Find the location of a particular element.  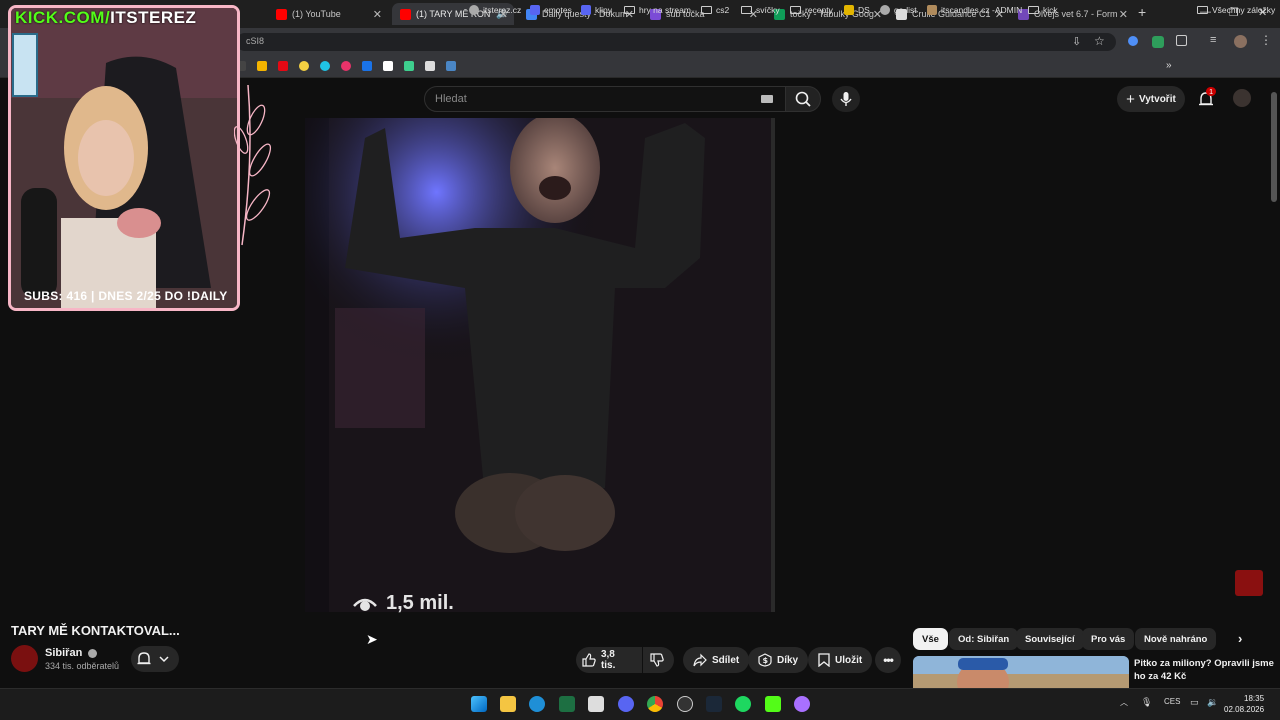

system-clock: 18:35 02.08.2026 is located at coordinates (1244, 704).